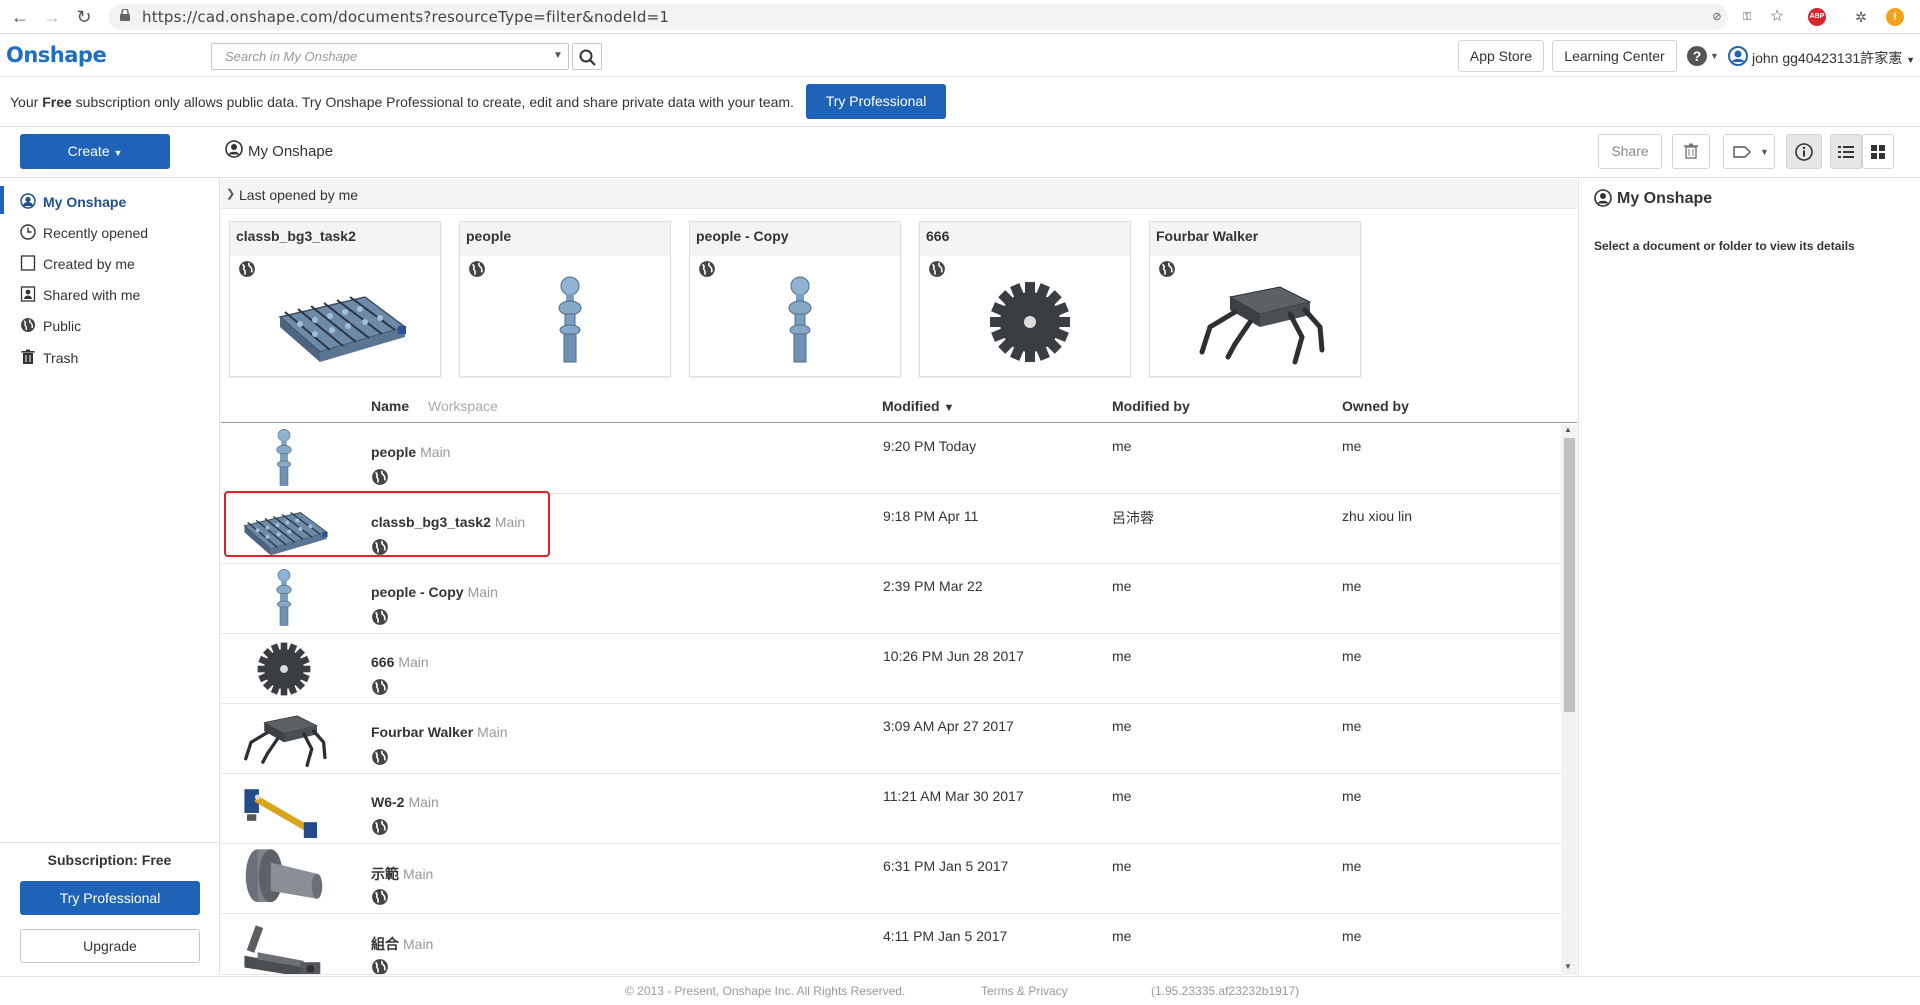  Describe the element at coordinates (891, 599) in the screenshot. I see `table-row: people - Copy Main 2:39 PM Mar 22 me me` at that location.